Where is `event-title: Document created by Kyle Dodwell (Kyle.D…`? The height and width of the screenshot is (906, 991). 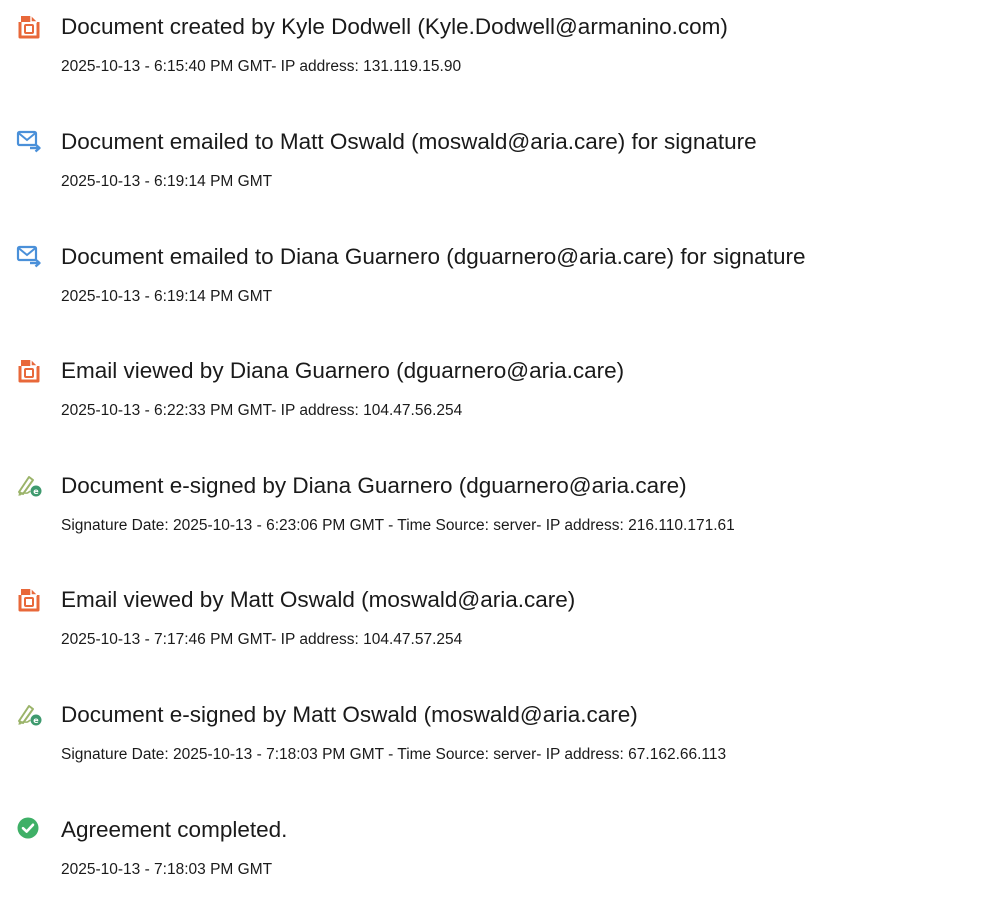
event-title: Document created by Kyle Dodwell (Kyle.D… is located at coordinates (394, 26).